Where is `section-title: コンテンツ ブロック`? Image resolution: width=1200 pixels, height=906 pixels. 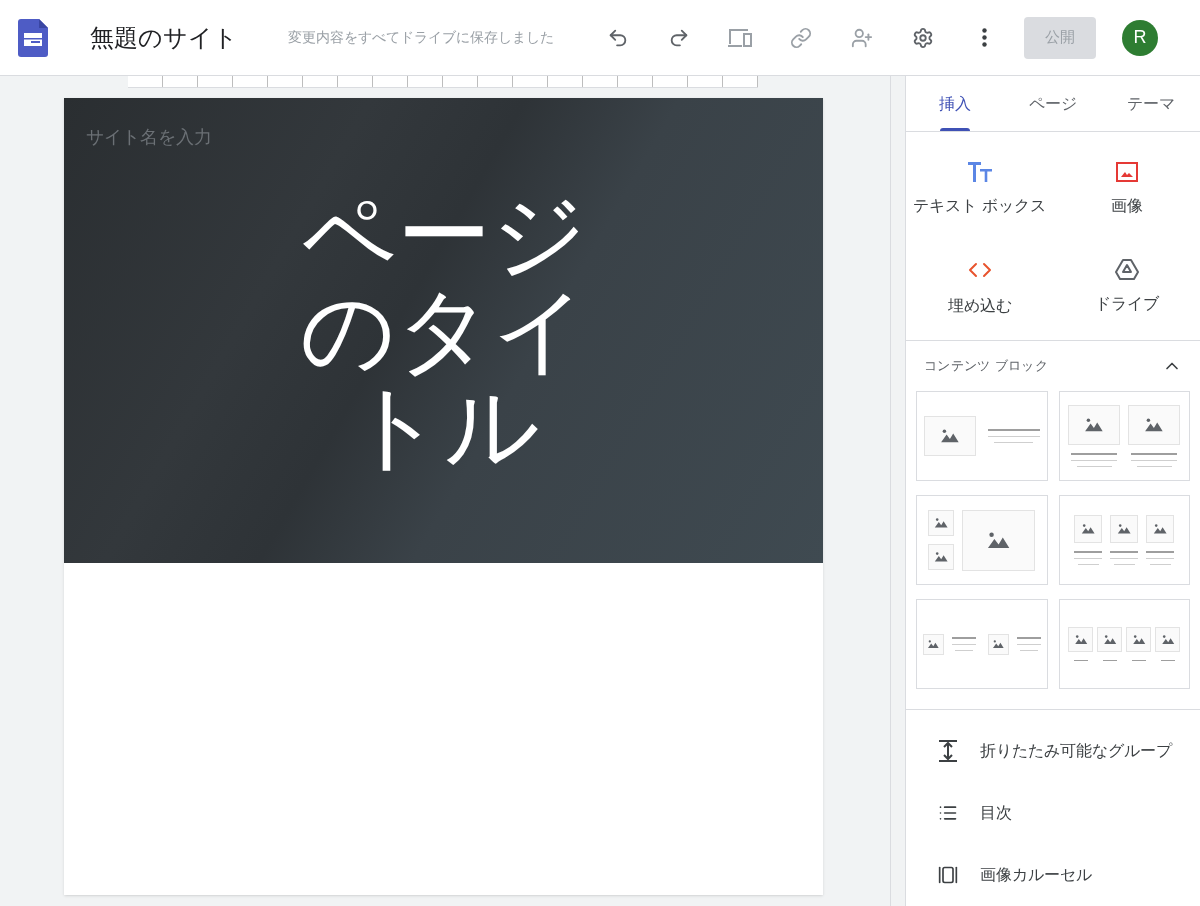
section-title: コンテンツ ブロック is located at coordinates (986, 366).